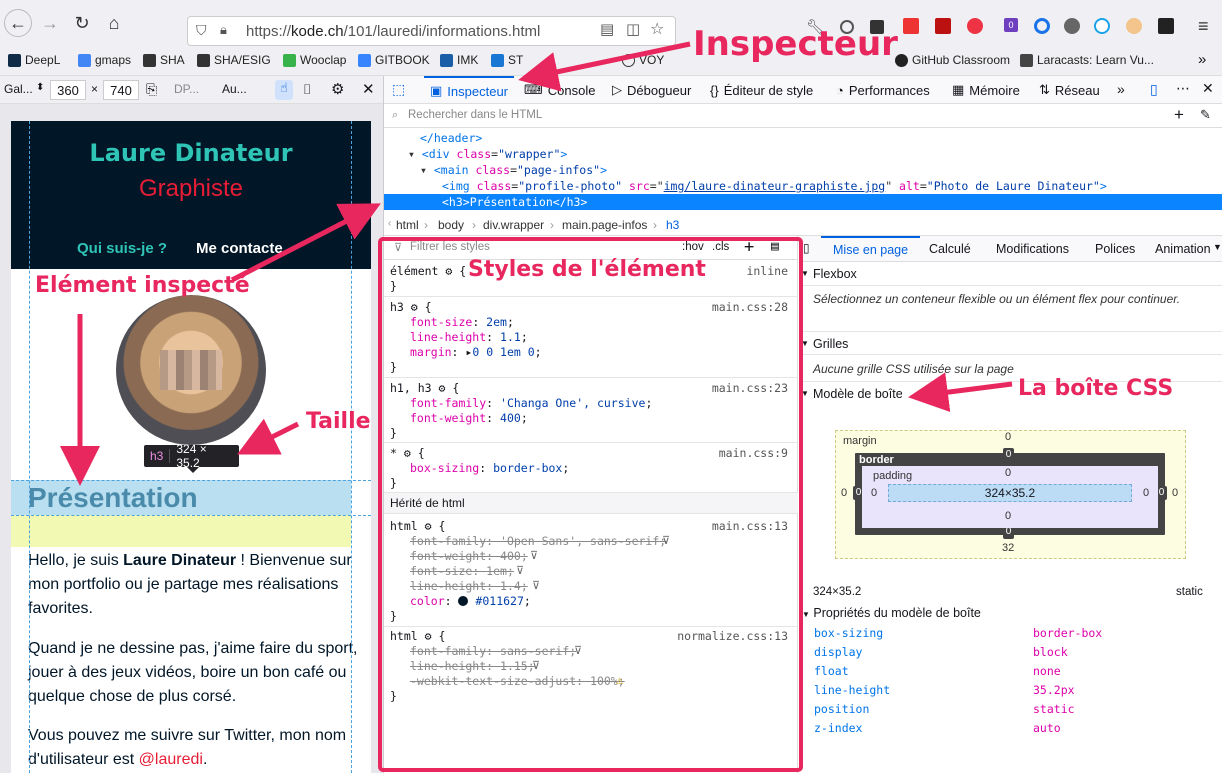 This screenshot has height=773, width=1222. Describe the element at coordinates (305, 243) in the screenshot. I see `arrow-inspected` at that location.